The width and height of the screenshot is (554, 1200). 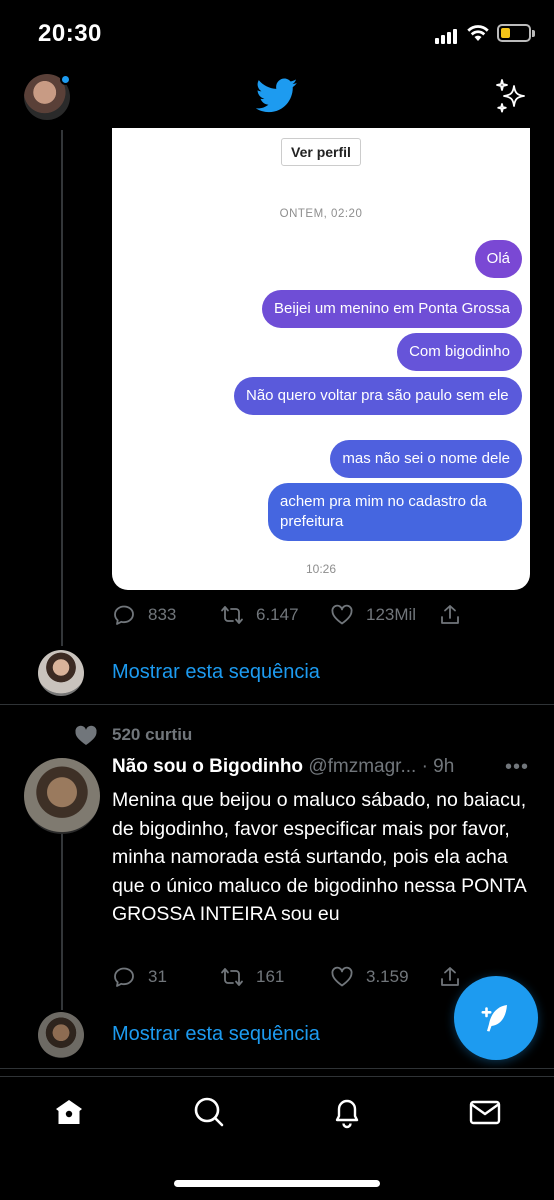 I want to click on liked-by-text: 520 curtiu, so click(x=152, y=734).